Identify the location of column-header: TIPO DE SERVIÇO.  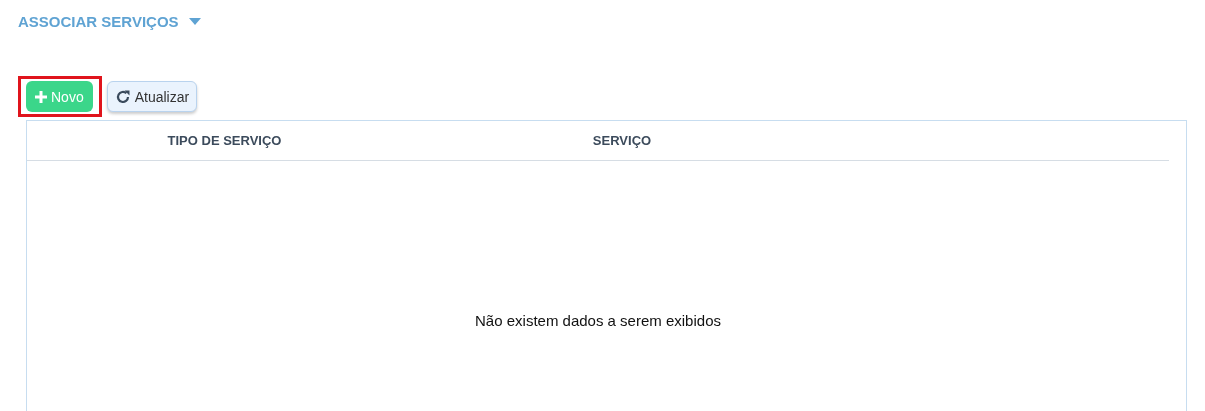
(224, 140).